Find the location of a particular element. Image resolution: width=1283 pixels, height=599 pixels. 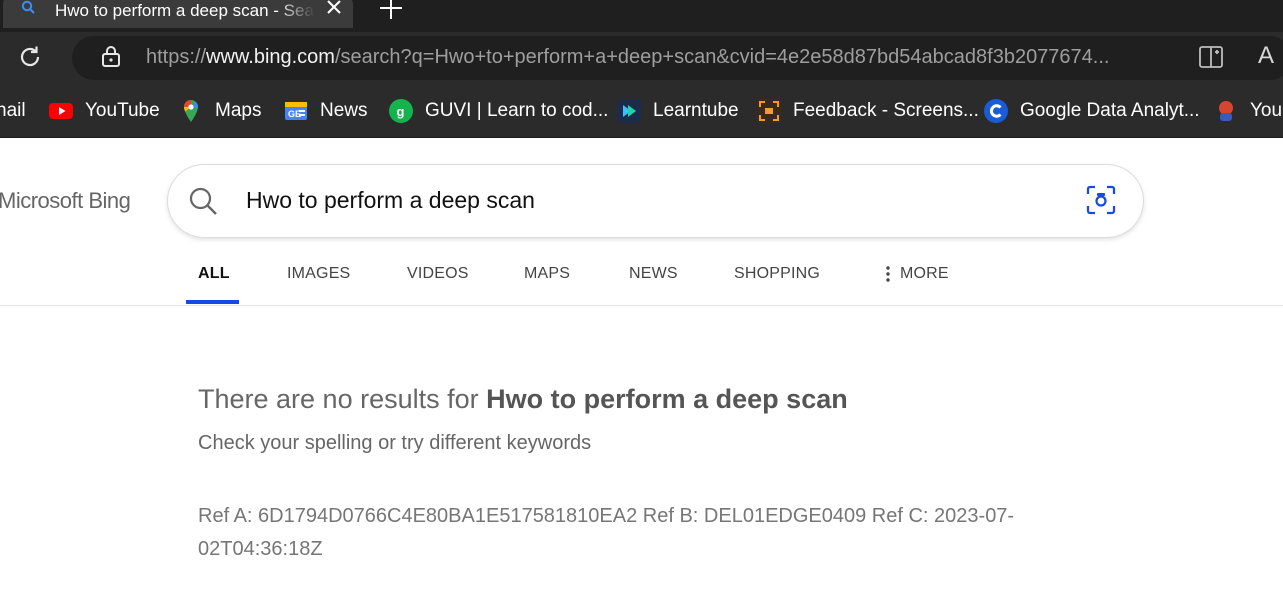

tab-title: Hwo to perform a deep scan - Search is located at coordinates (185, 11).